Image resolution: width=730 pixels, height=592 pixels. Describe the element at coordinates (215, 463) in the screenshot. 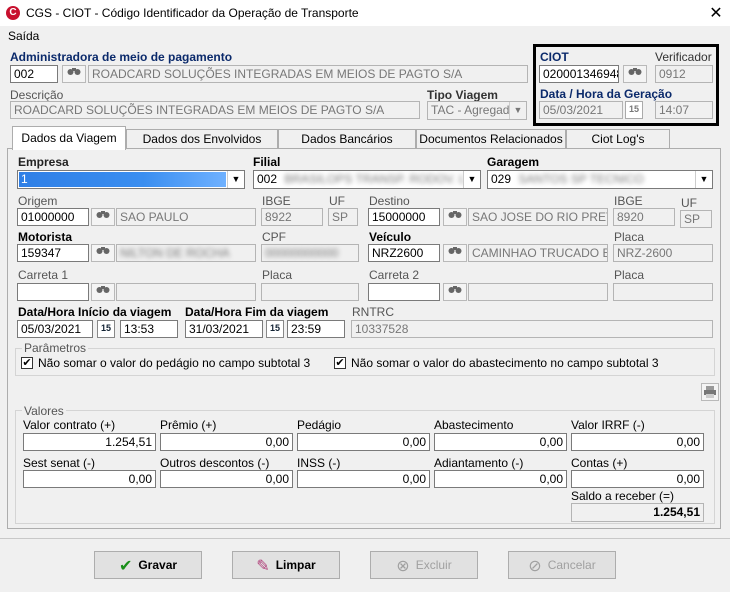

I see `outros-descontos-label: Outros descontos (-)` at that location.